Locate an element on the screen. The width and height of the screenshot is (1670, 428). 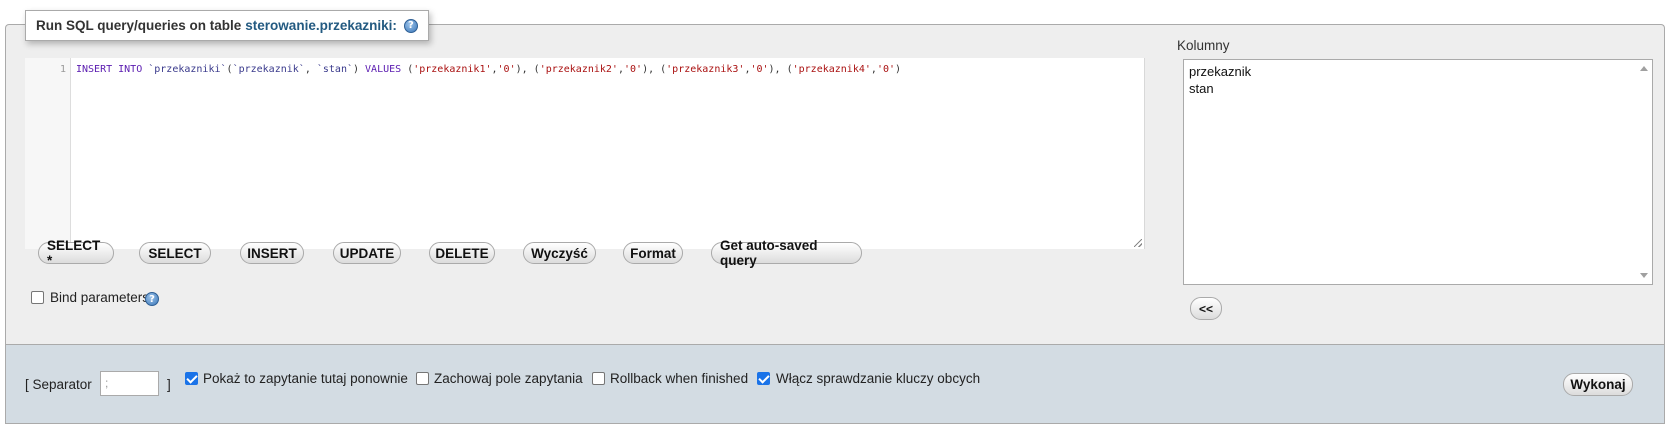
retain-query-box-checkbox is located at coordinates (422, 378).